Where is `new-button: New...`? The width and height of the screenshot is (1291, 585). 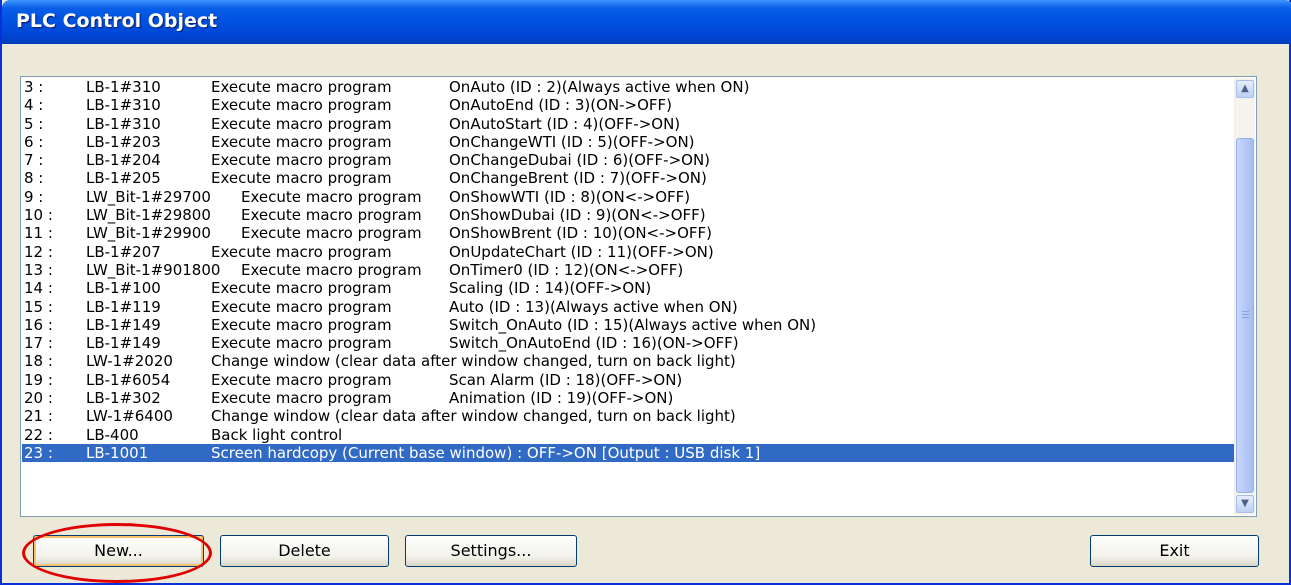
new-button: New... is located at coordinates (118, 551).